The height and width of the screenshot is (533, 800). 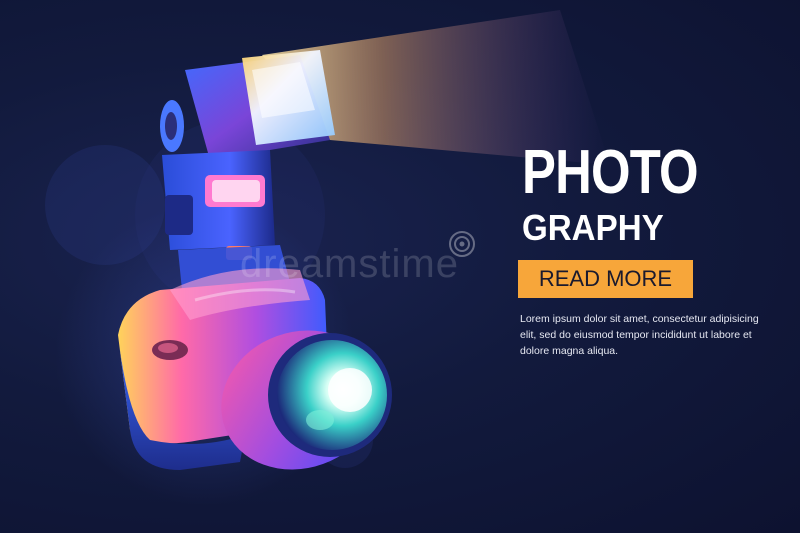 I want to click on headline-photo: PHOTO, so click(x=610, y=172).